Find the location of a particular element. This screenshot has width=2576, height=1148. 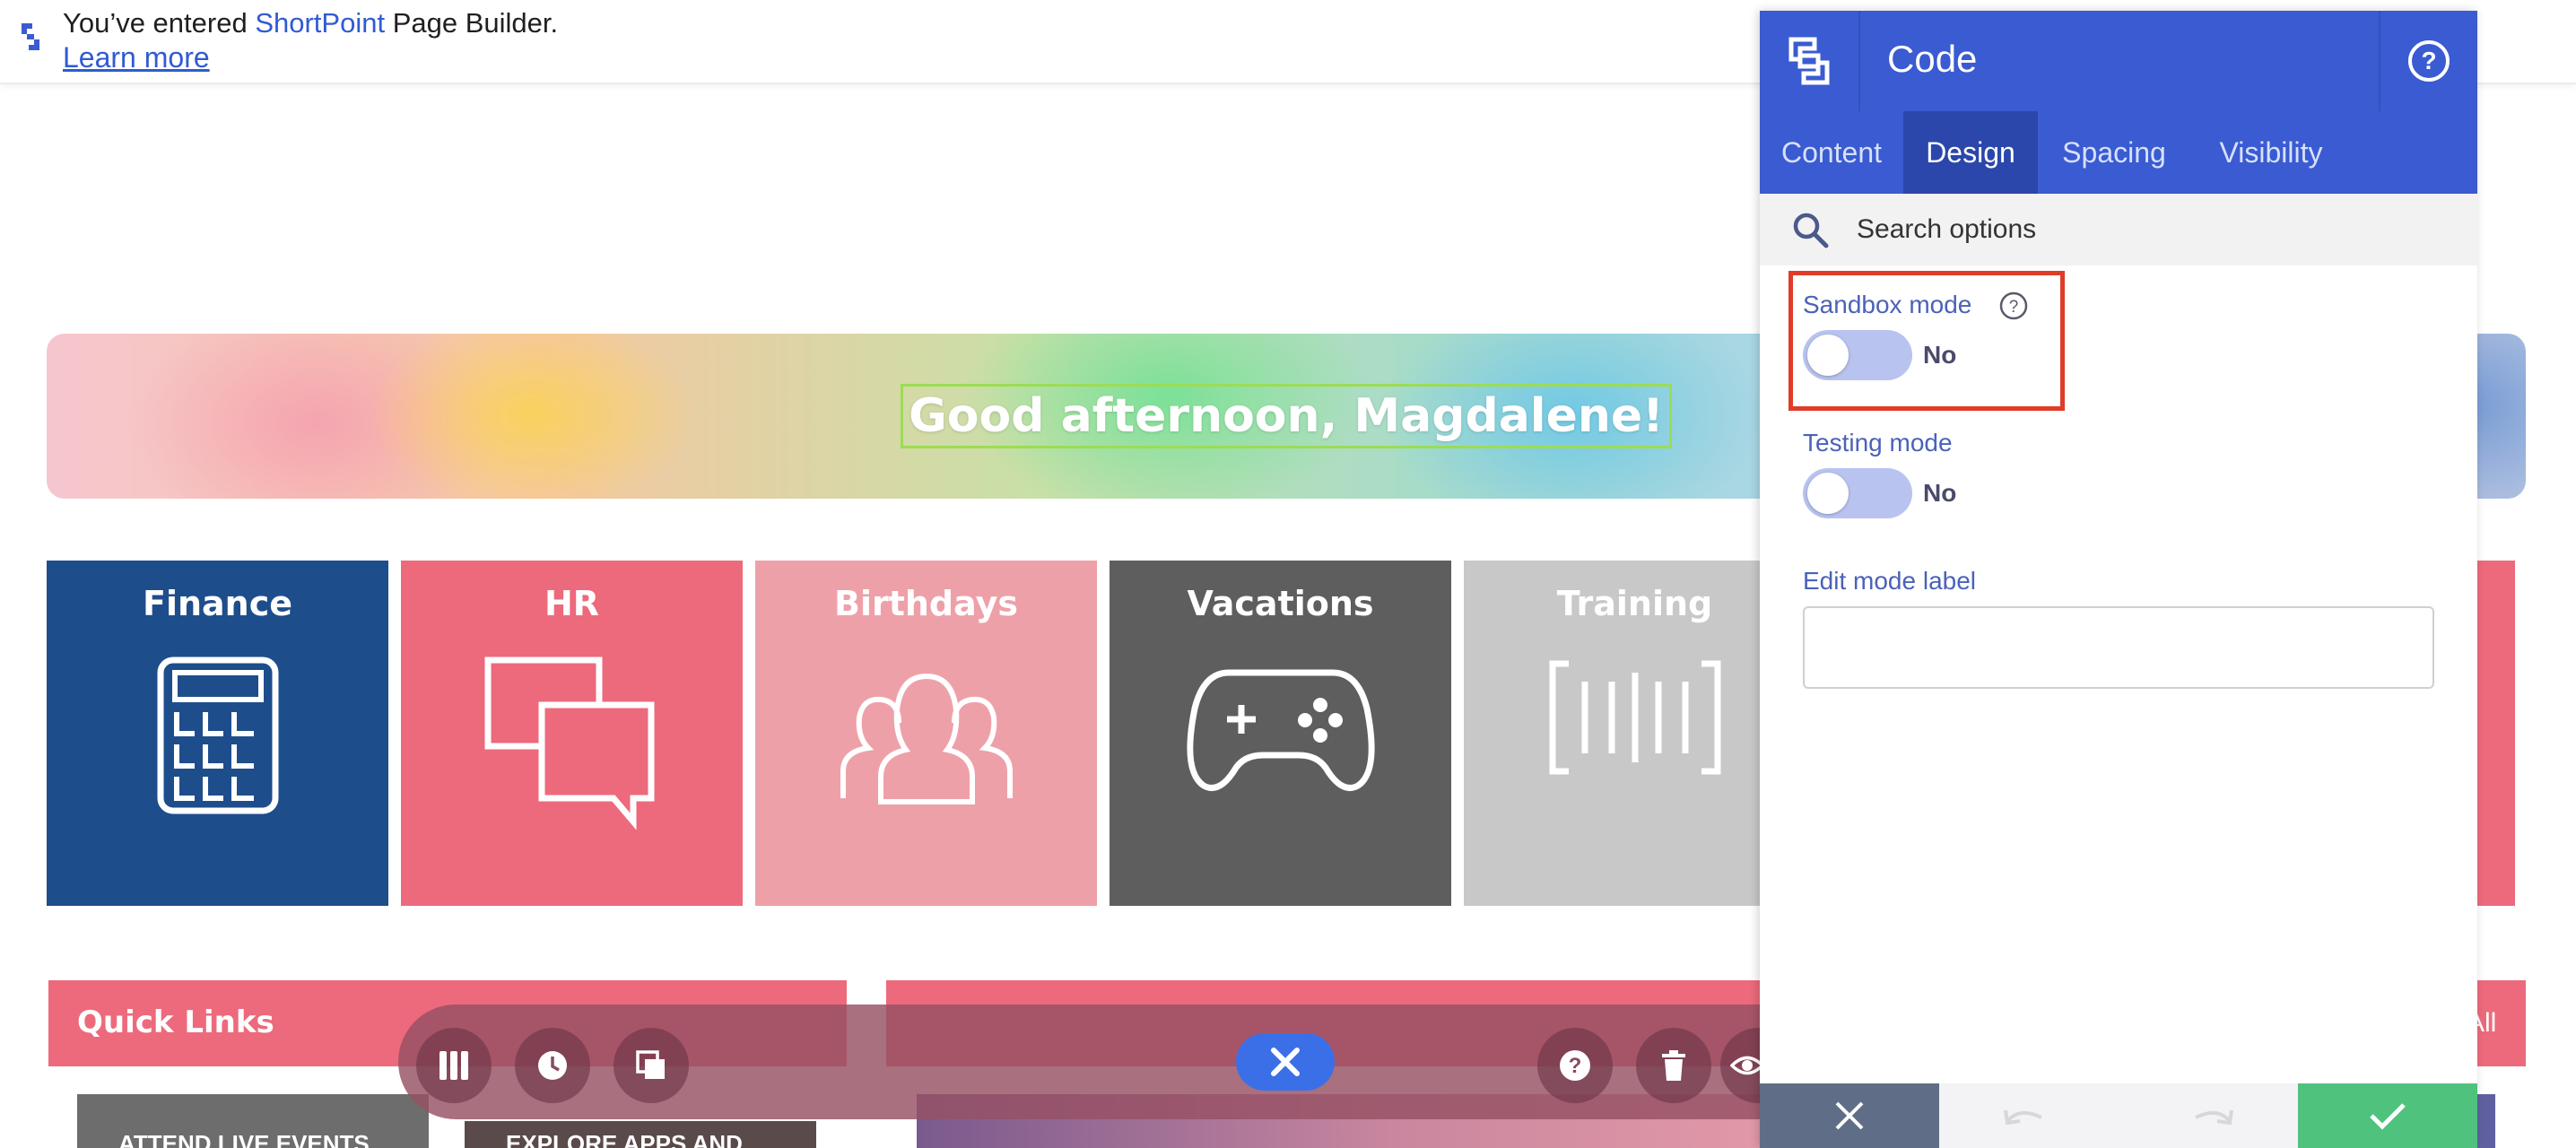

notice-text: You’ve entered ShortPoint Page Builder. is located at coordinates (310, 23).